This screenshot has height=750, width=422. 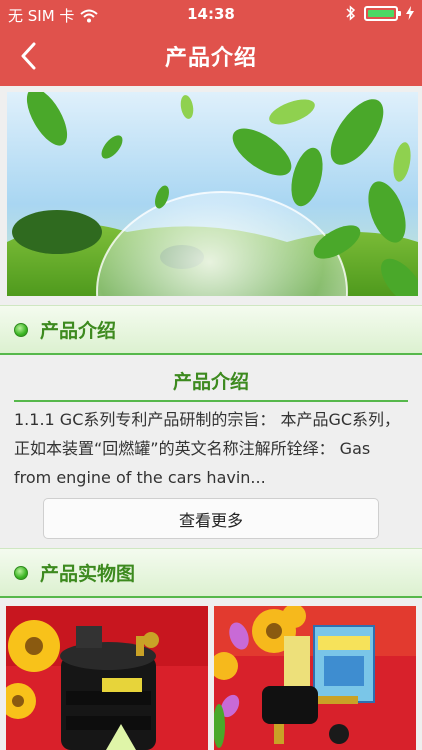 What do you see at coordinates (211, 14) in the screenshot?
I see `status-bar: 无 SIM 卡 14:38` at bounding box center [211, 14].